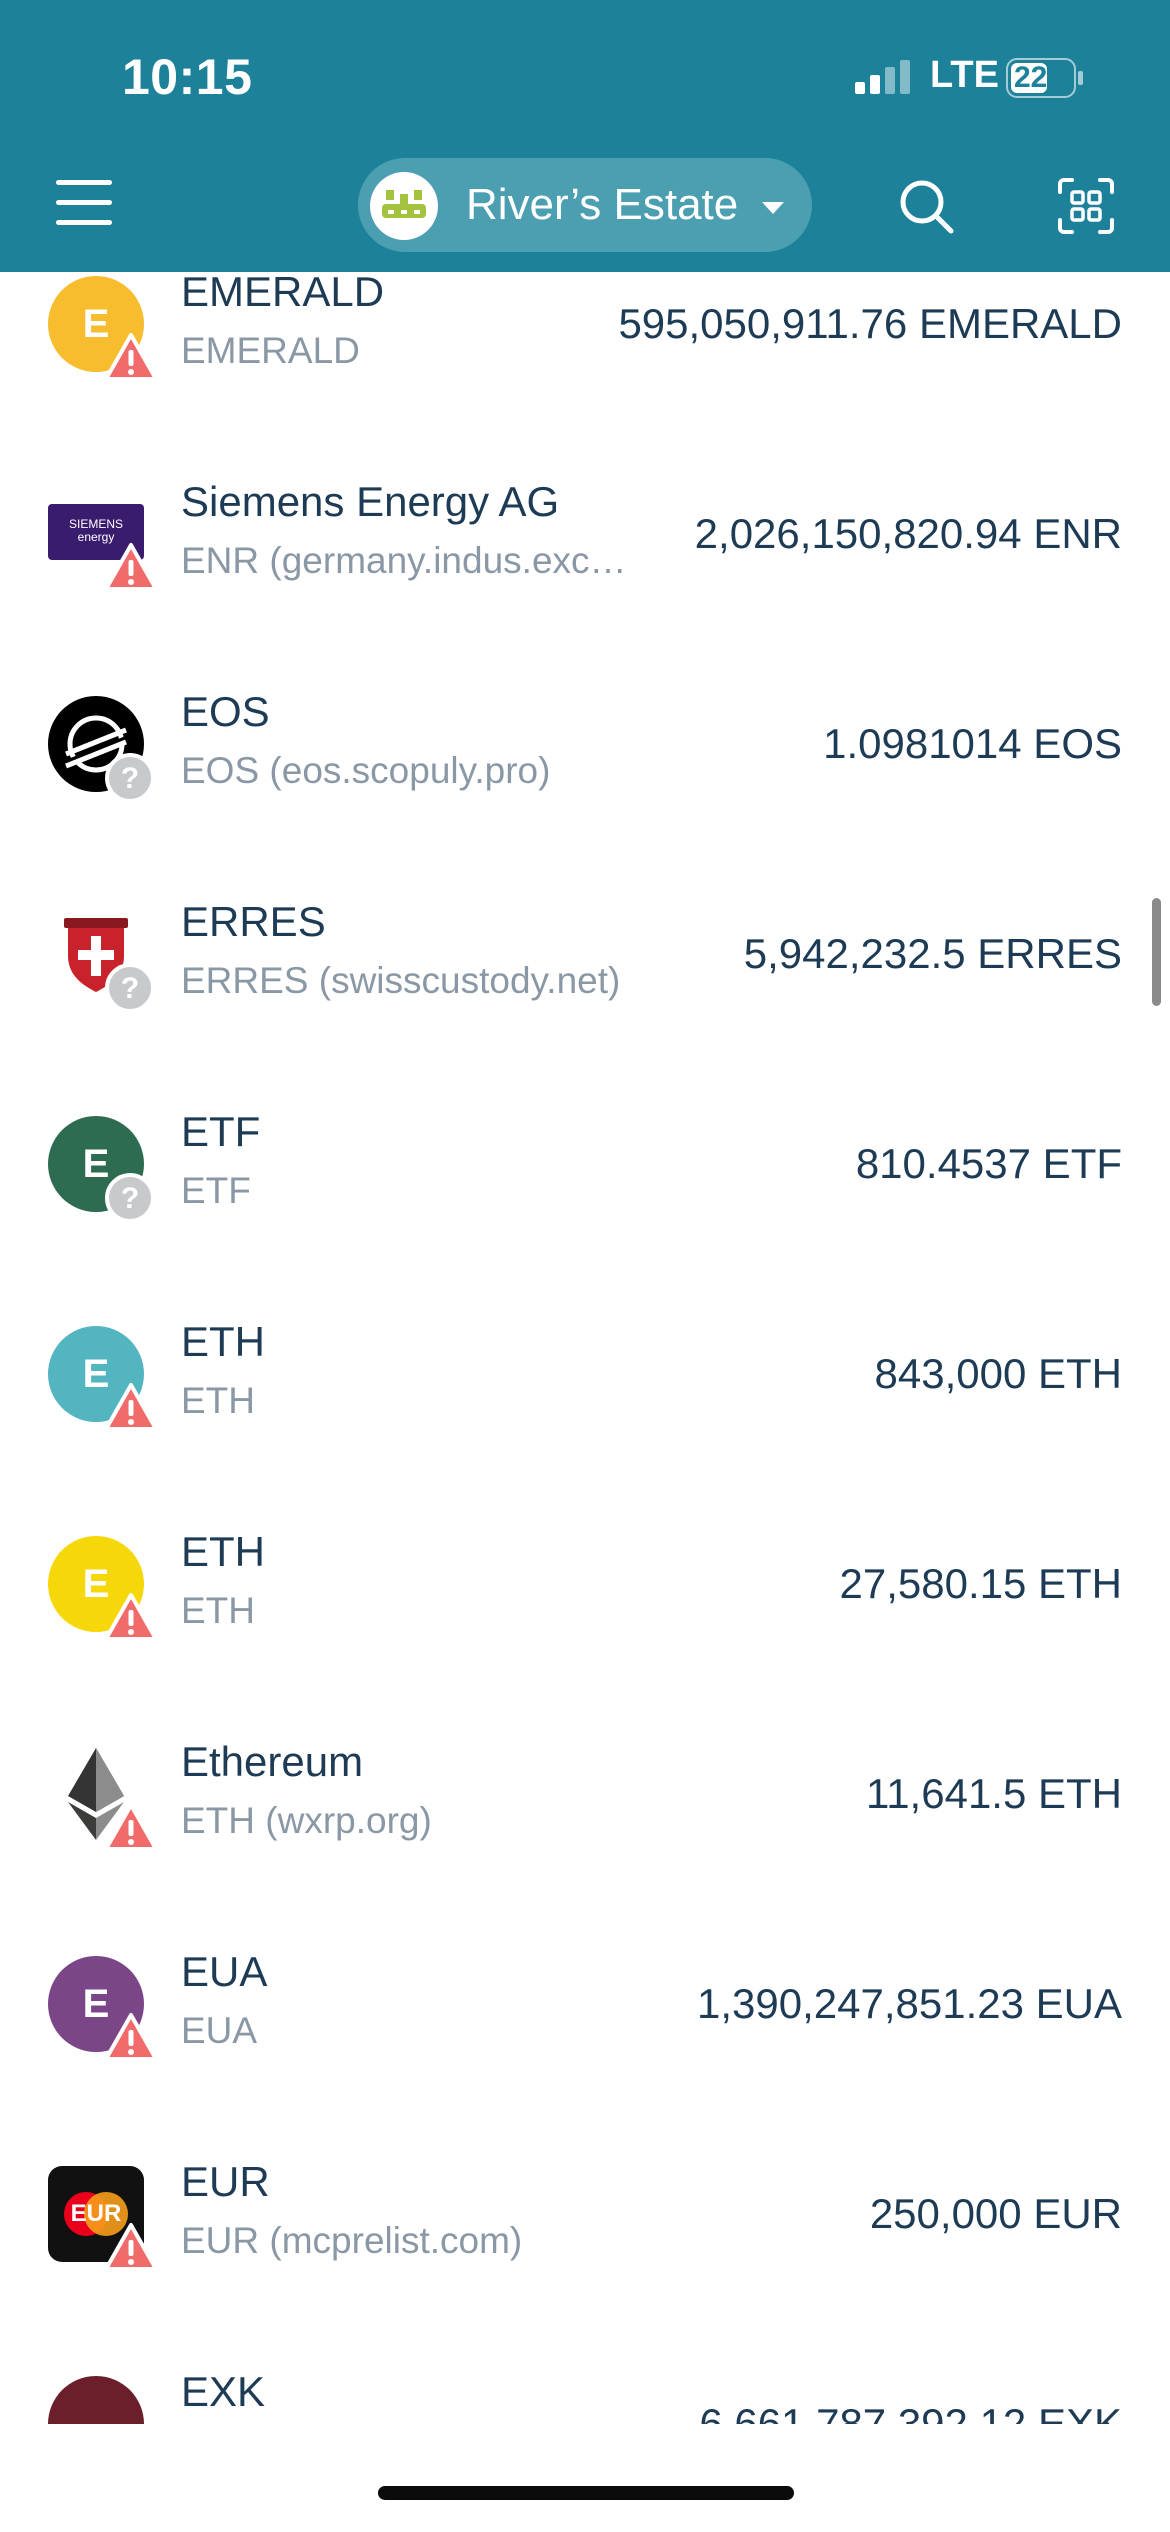  I want to click on asset-balance: 6,661,787,392.12 EXK, so click(910, 2412).